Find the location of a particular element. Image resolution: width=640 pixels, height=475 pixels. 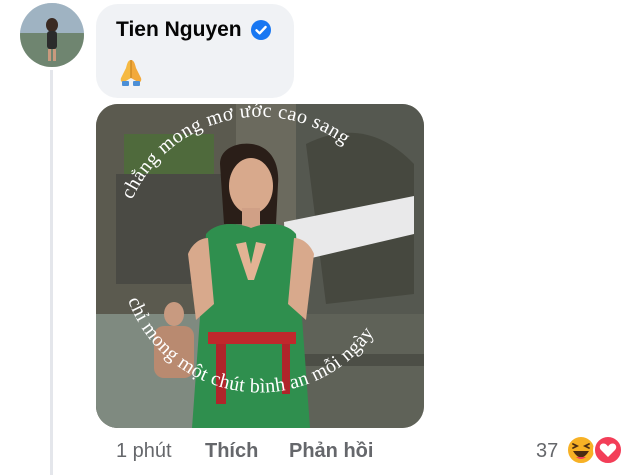

love-icon is located at coordinates (608, 450).